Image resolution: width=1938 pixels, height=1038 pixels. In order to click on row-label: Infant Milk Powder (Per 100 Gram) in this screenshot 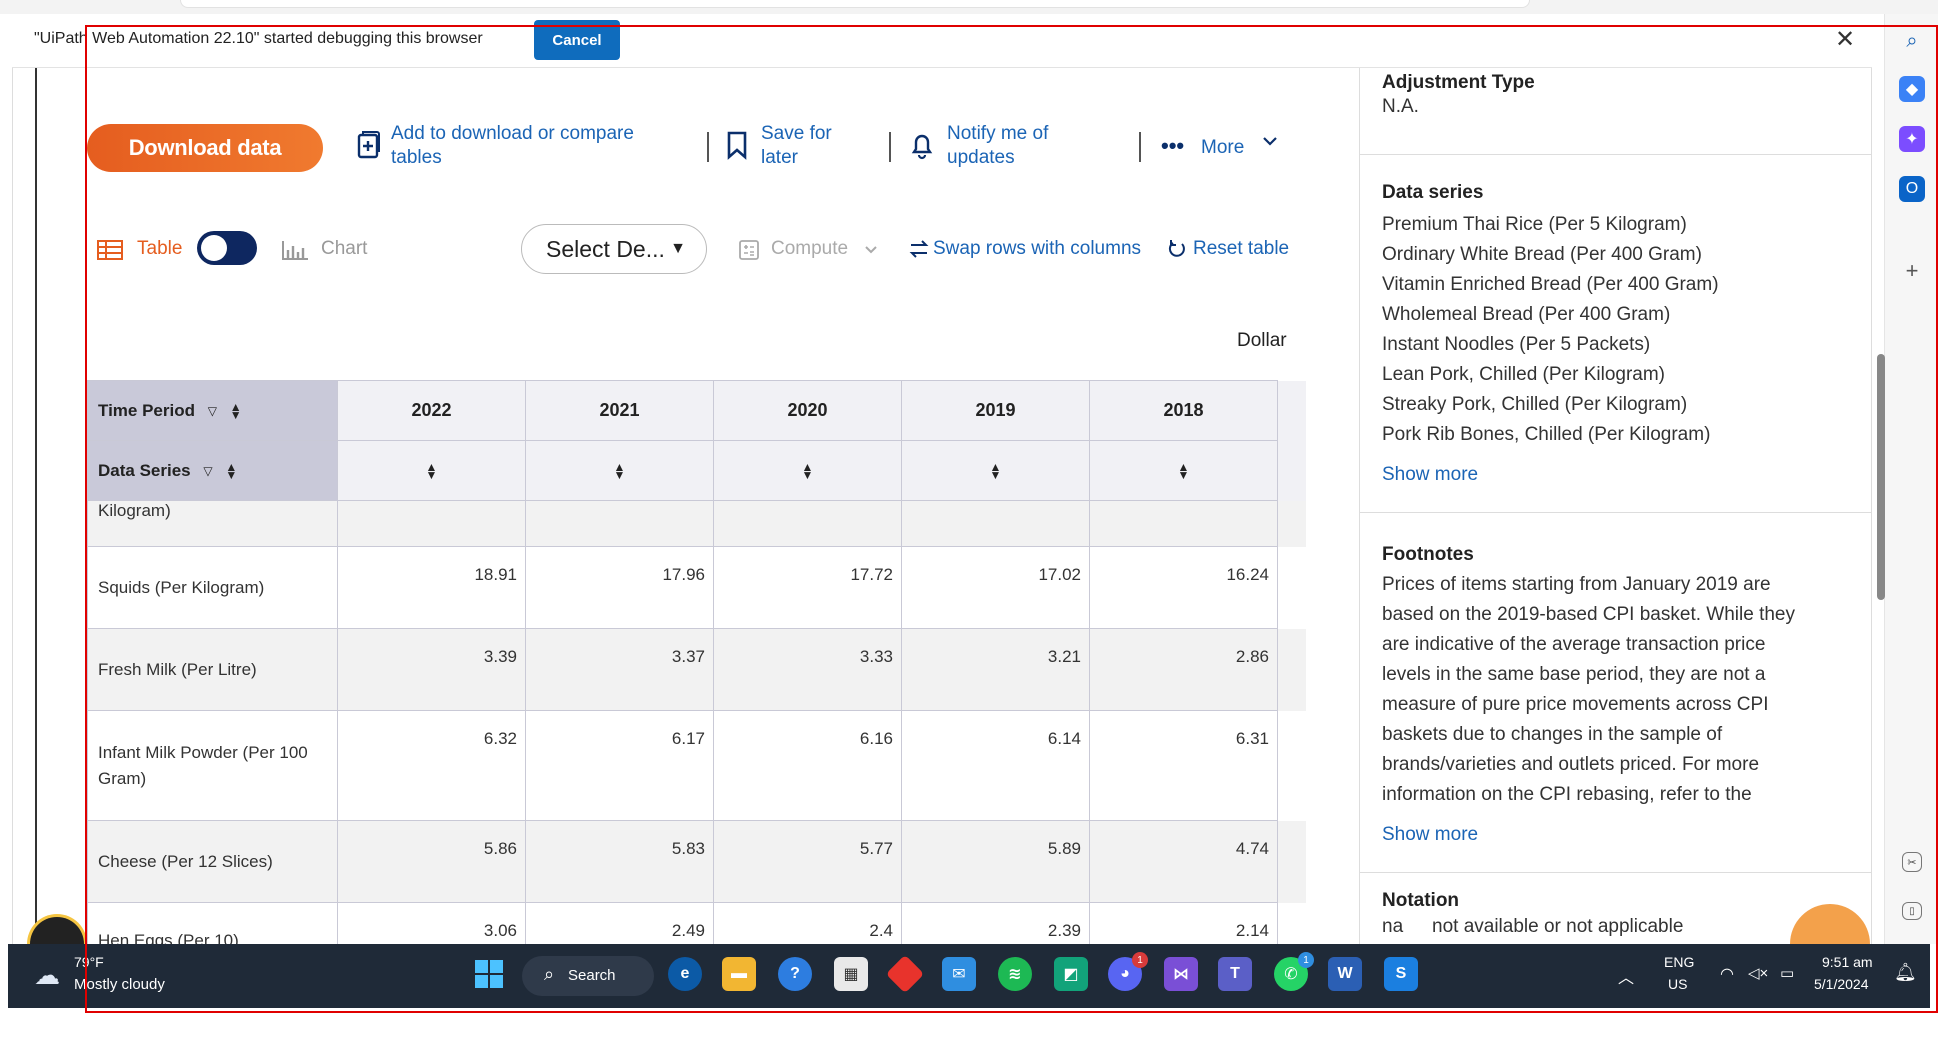, I will do `click(212, 765)`.